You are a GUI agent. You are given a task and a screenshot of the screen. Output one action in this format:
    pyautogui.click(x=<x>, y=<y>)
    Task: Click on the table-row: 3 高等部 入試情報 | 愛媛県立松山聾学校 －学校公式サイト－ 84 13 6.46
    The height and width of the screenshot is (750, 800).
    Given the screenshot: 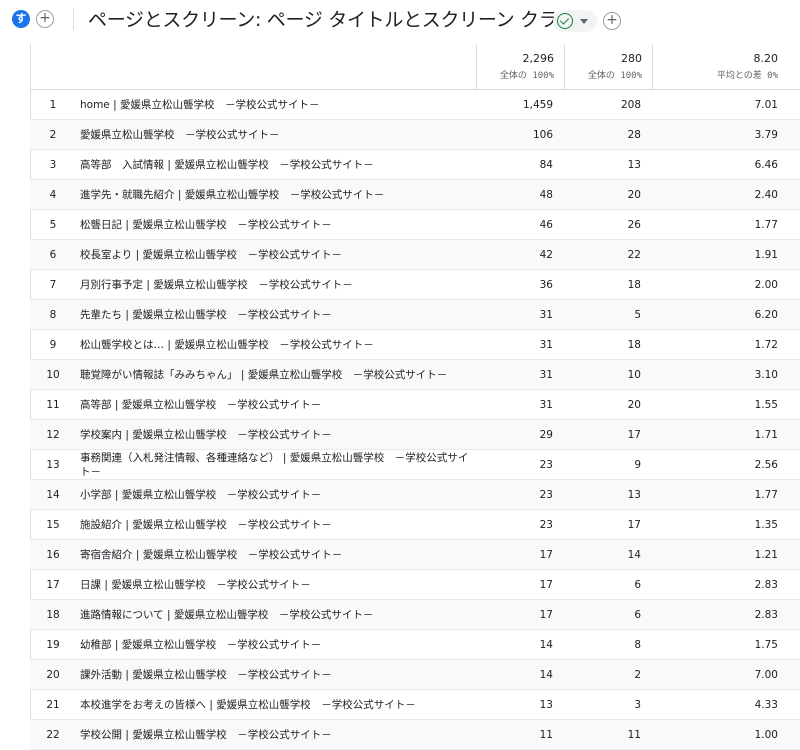 What is the action you would take?
    pyautogui.click(x=415, y=165)
    